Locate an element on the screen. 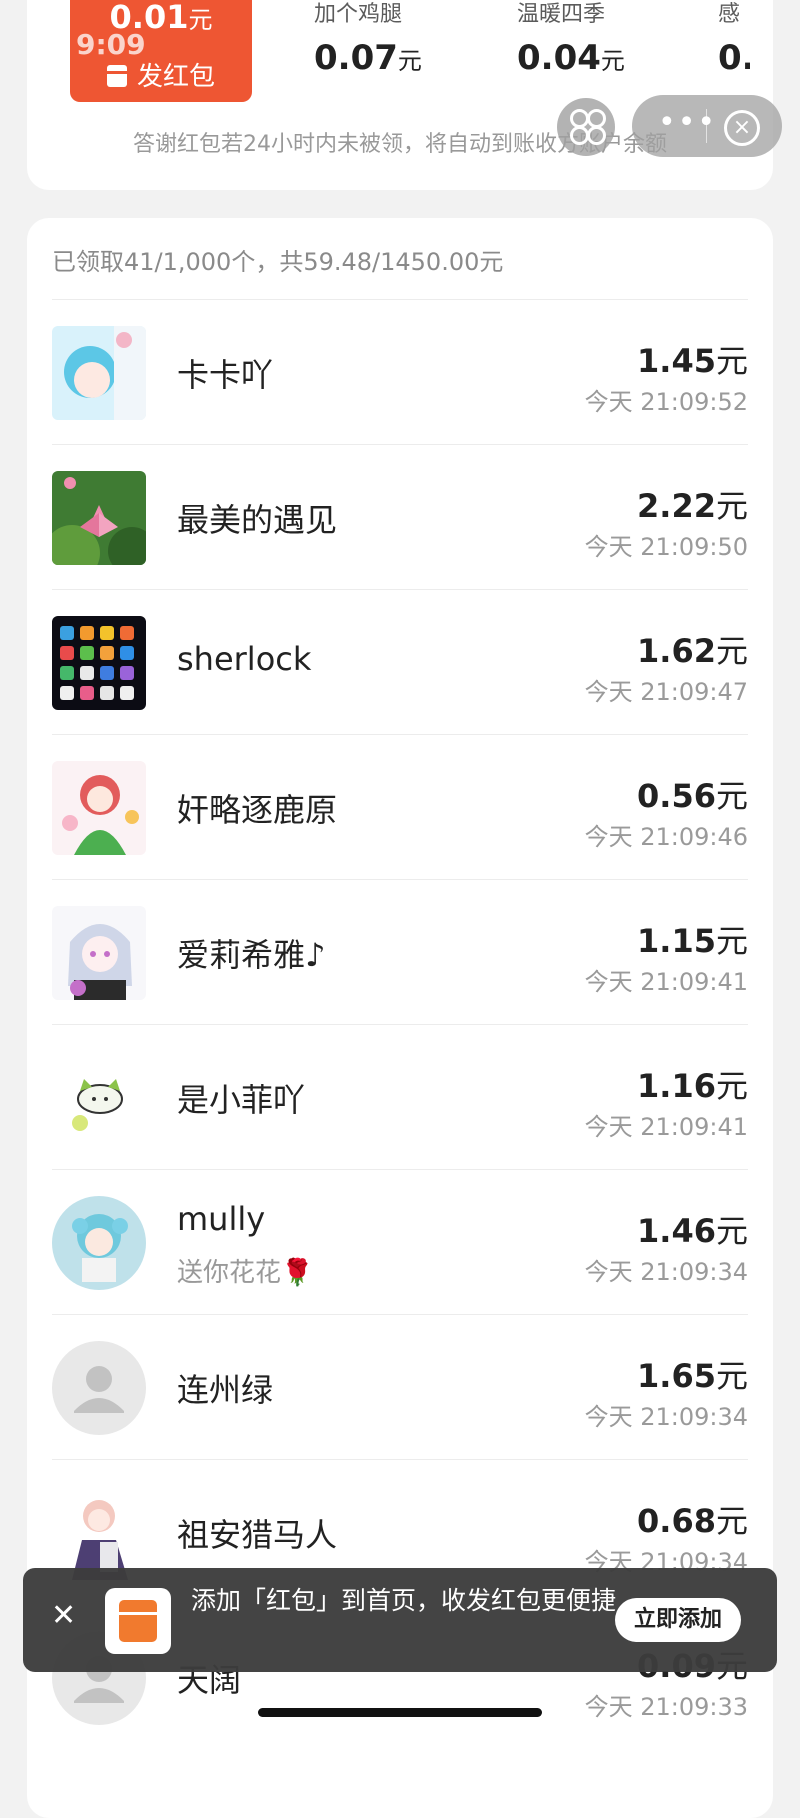  close-icon: ✕ is located at coordinates (63, 1615).